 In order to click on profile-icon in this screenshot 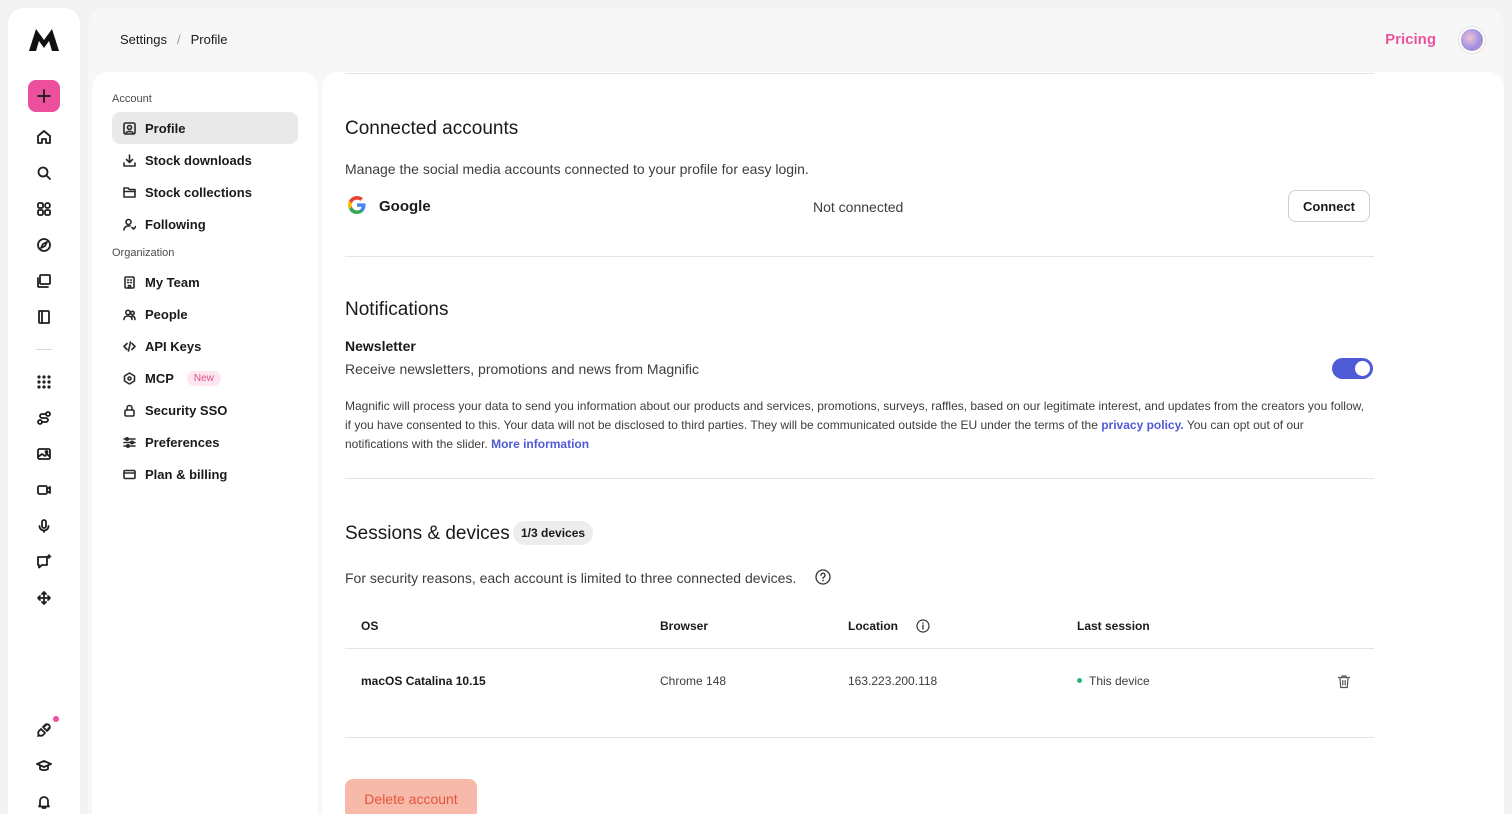, I will do `click(129, 128)`.